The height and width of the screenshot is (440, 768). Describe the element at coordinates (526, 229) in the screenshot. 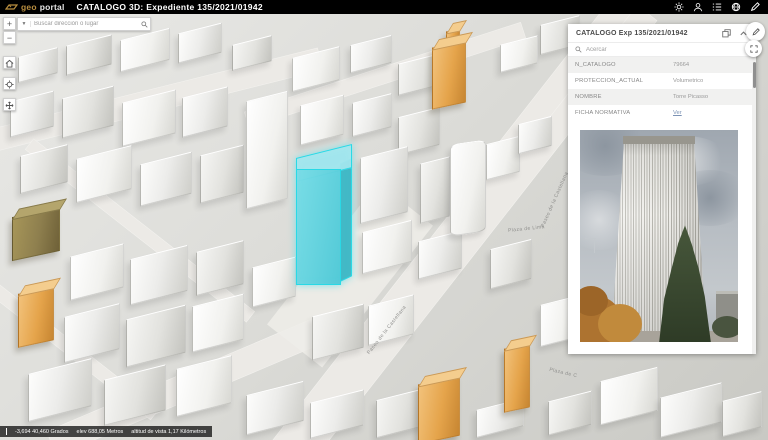

I see `street-label-plaza-lima: Plaza de Lima` at that location.